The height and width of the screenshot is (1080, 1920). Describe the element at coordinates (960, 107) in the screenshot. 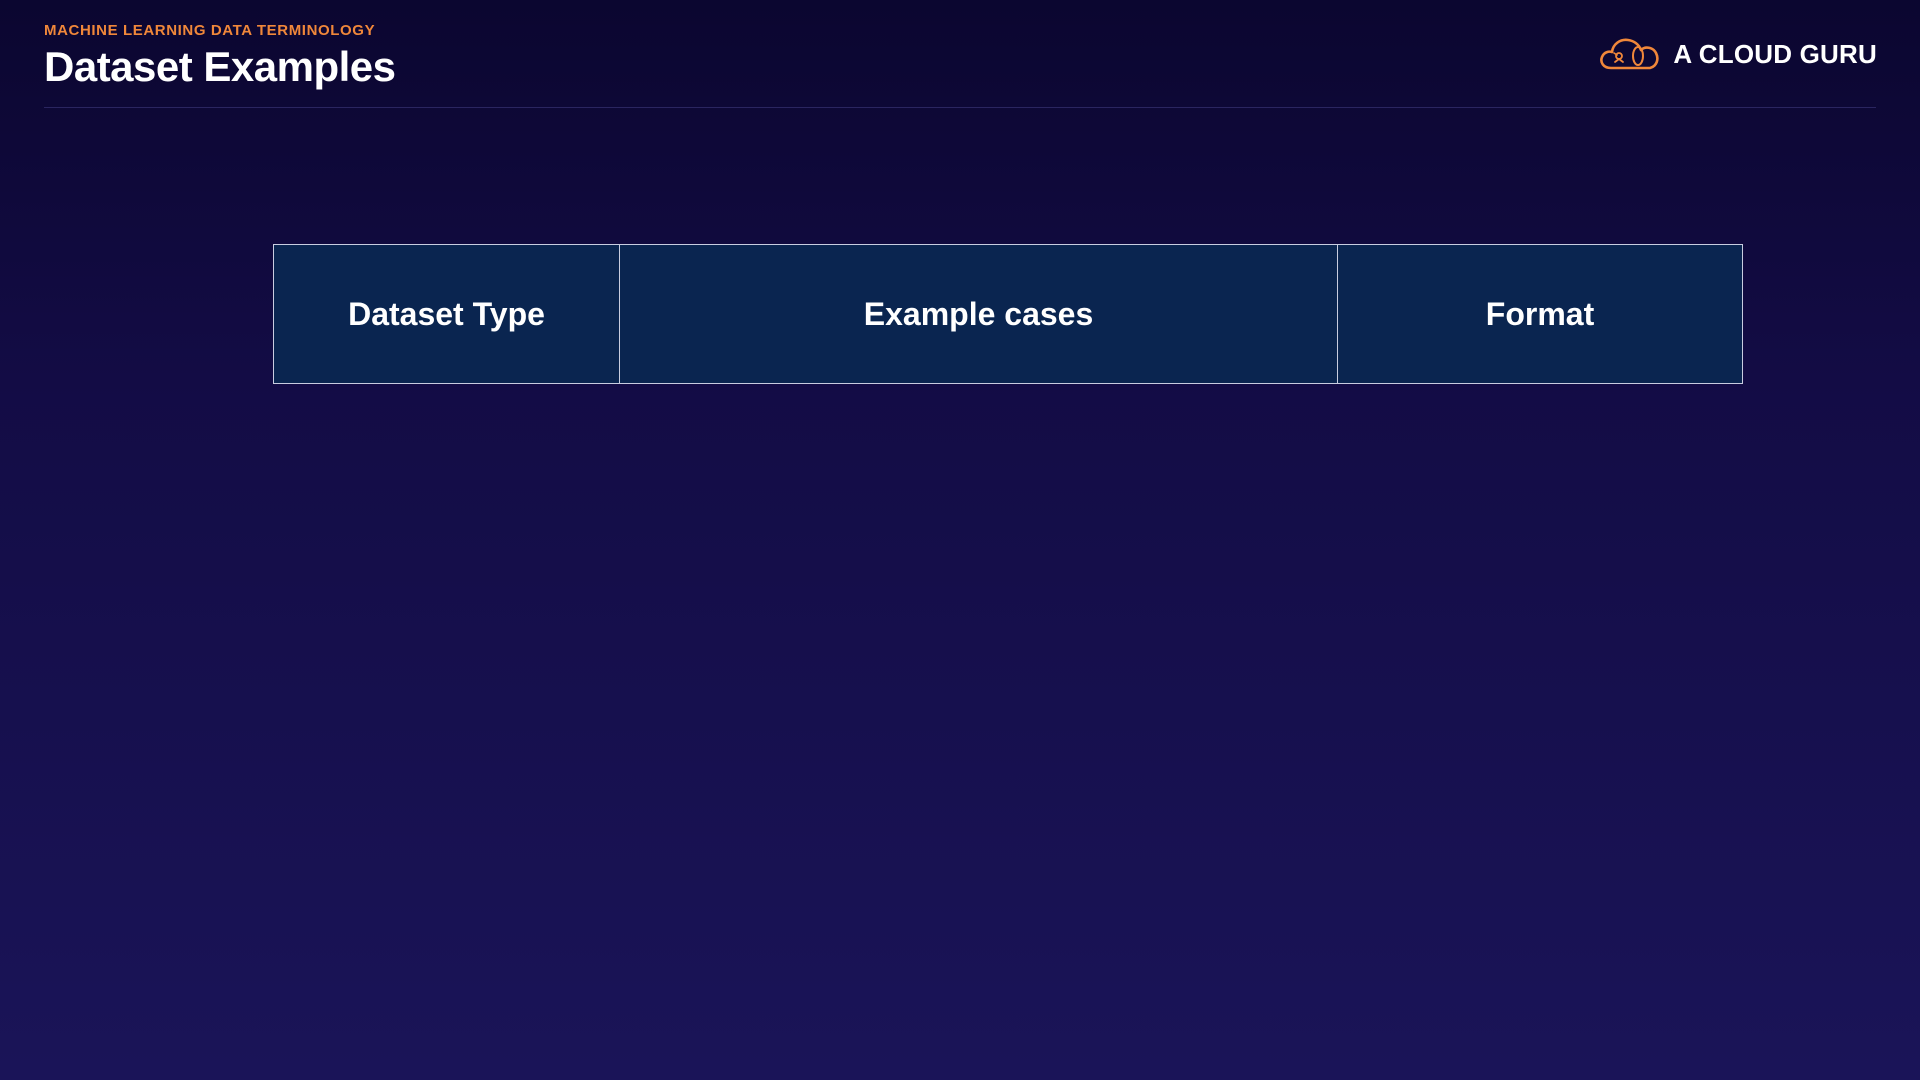

I see `header-divider` at that location.